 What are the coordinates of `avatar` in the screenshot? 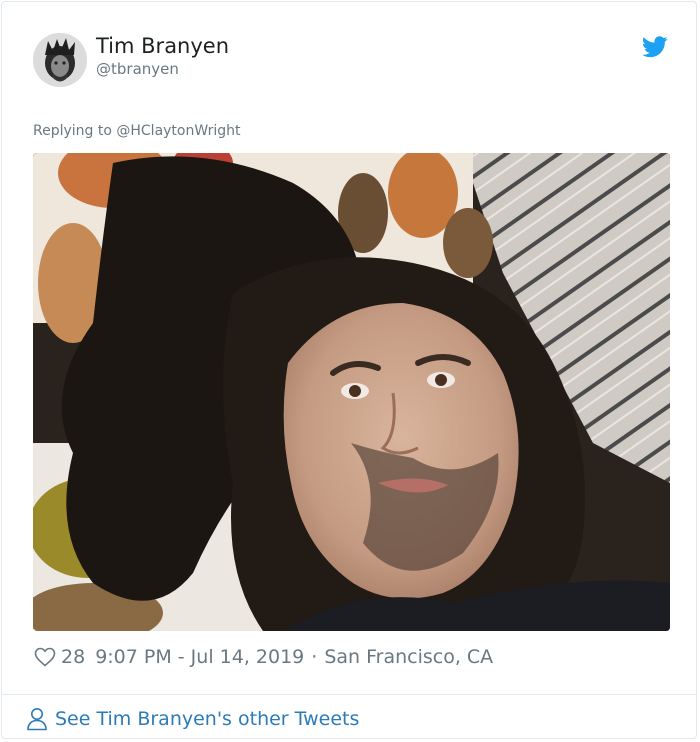 It's located at (60, 60).